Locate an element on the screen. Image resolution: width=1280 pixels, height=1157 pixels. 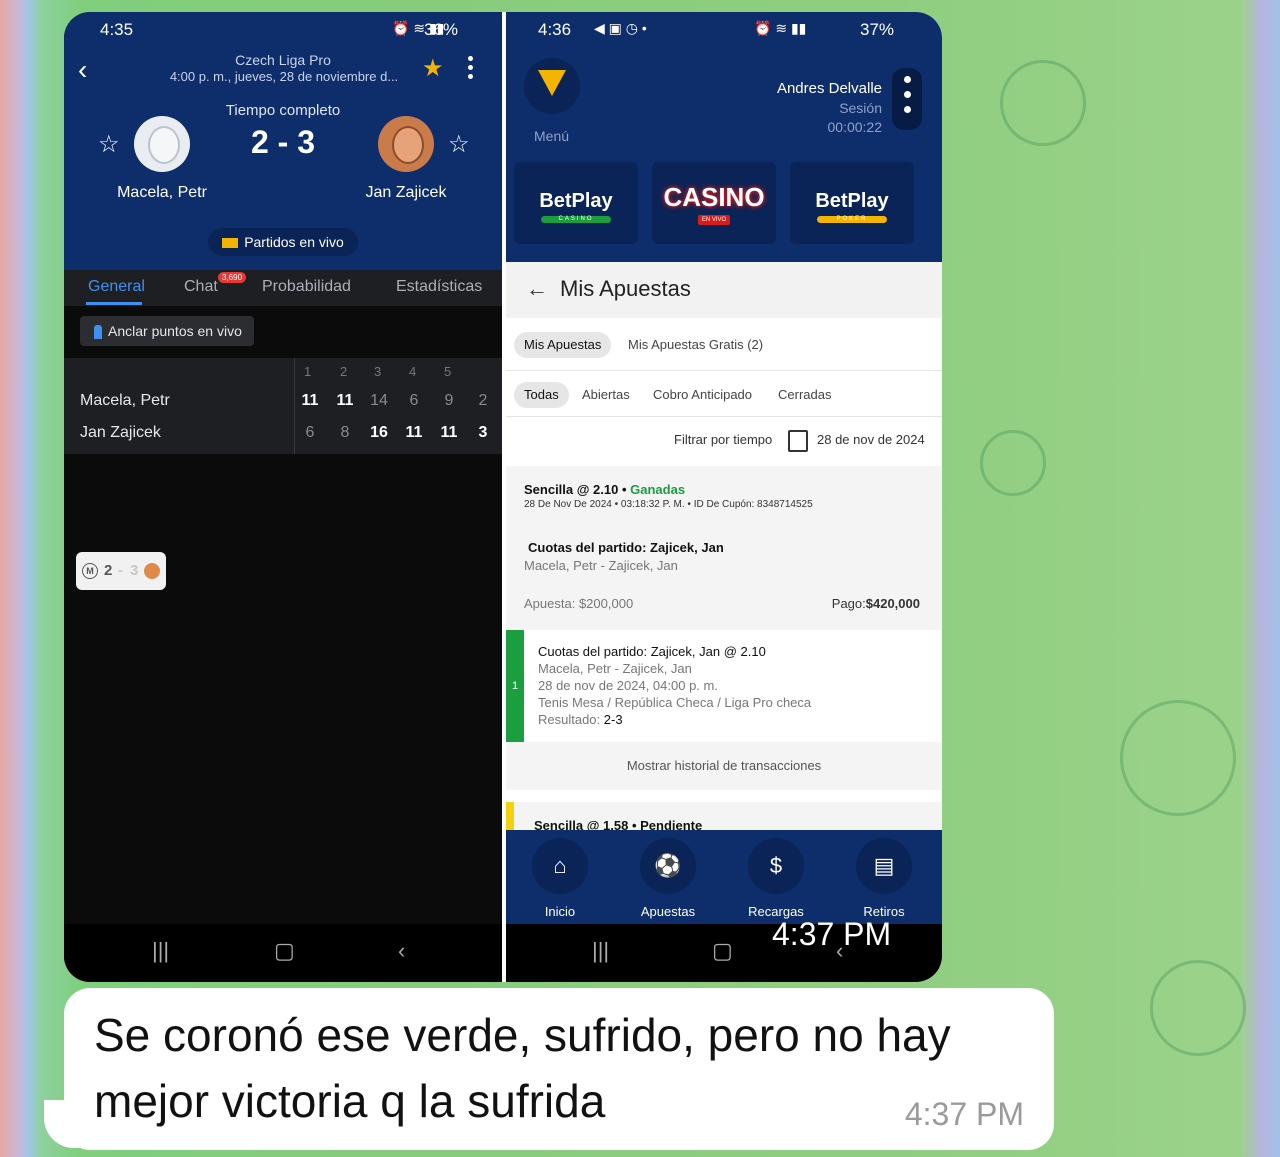
bet-card-pending: Sencilla @ 1.58 • Pendiente is located at coordinates (724, 817).